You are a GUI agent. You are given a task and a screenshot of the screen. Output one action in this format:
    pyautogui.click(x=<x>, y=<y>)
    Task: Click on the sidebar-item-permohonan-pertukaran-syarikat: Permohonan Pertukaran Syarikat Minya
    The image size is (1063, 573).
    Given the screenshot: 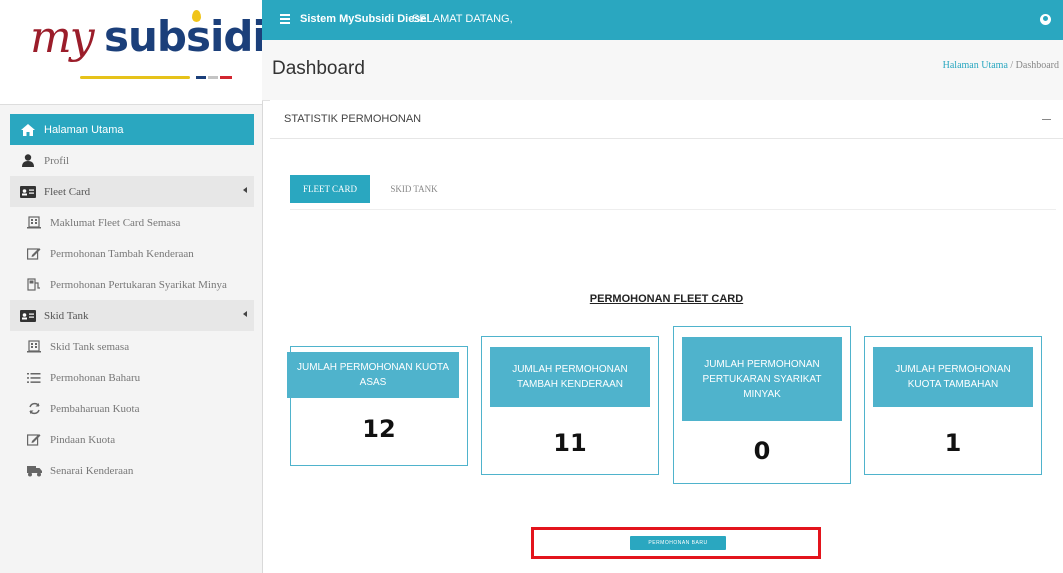 What is the action you would take?
    pyautogui.click(x=132, y=284)
    